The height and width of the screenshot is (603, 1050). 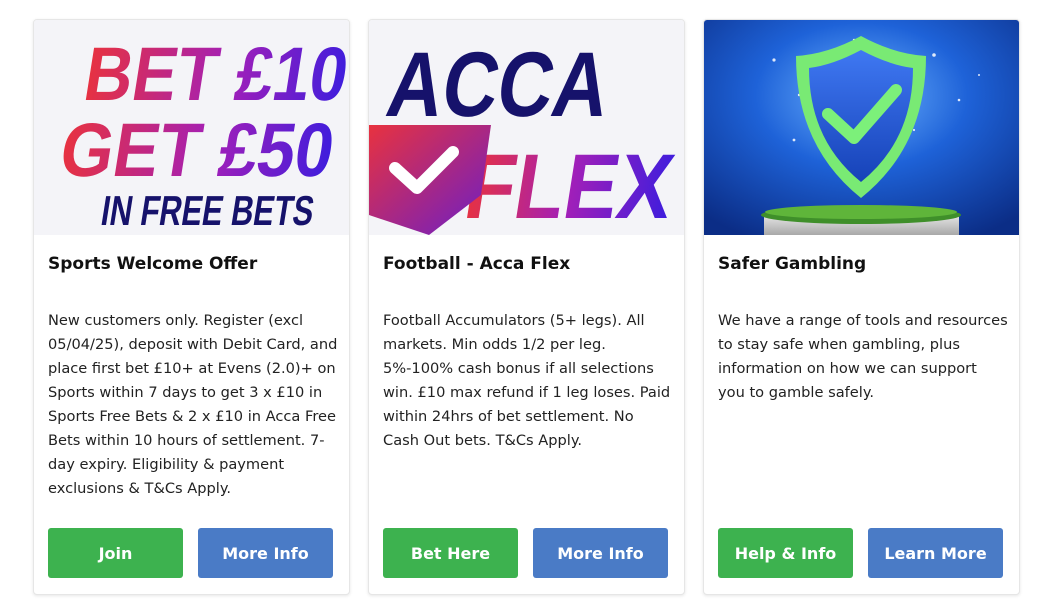 I want to click on help-info-button: Help & Info, so click(x=785, y=553).